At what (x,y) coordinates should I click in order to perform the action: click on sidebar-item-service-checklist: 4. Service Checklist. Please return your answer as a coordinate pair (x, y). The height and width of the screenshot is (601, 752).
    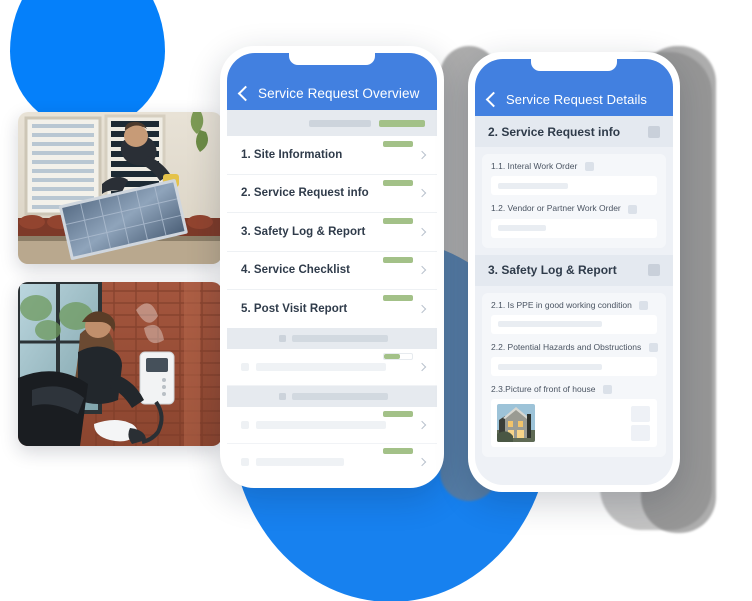
    Looking at the image, I should click on (332, 271).